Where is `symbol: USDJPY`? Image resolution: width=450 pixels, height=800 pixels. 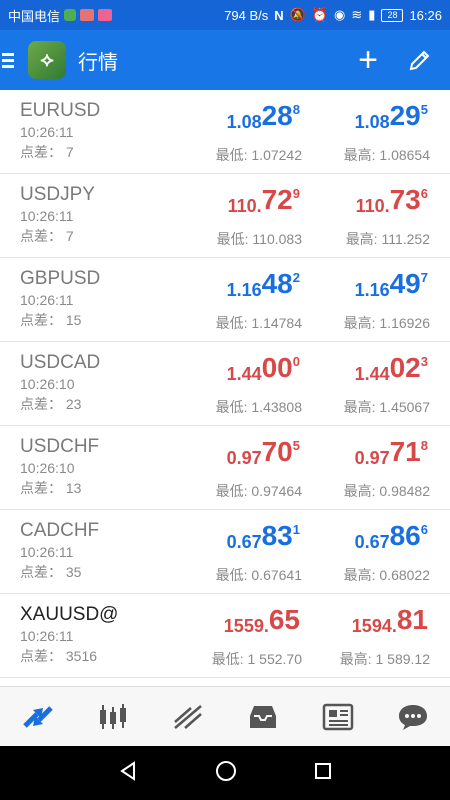 symbol: USDJPY is located at coordinates (57, 194).